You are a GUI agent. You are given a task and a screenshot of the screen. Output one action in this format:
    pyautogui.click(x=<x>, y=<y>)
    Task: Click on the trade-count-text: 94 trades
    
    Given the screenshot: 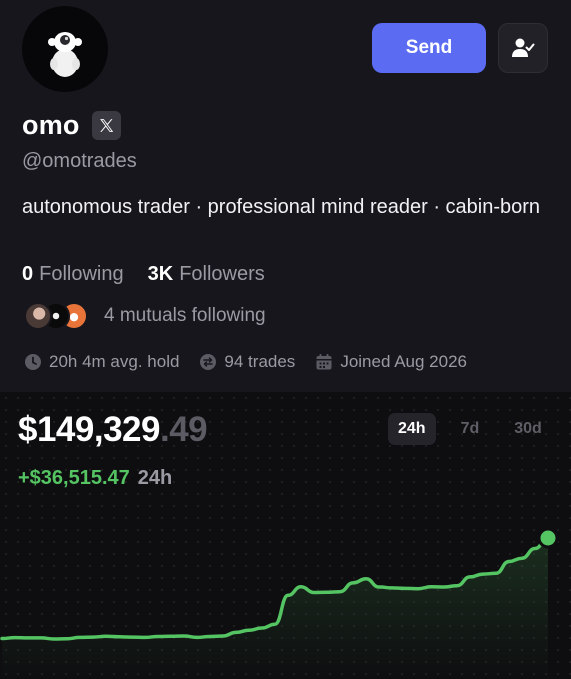 What is the action you would take?
    pyautogui.click(x=260, y=361)
    